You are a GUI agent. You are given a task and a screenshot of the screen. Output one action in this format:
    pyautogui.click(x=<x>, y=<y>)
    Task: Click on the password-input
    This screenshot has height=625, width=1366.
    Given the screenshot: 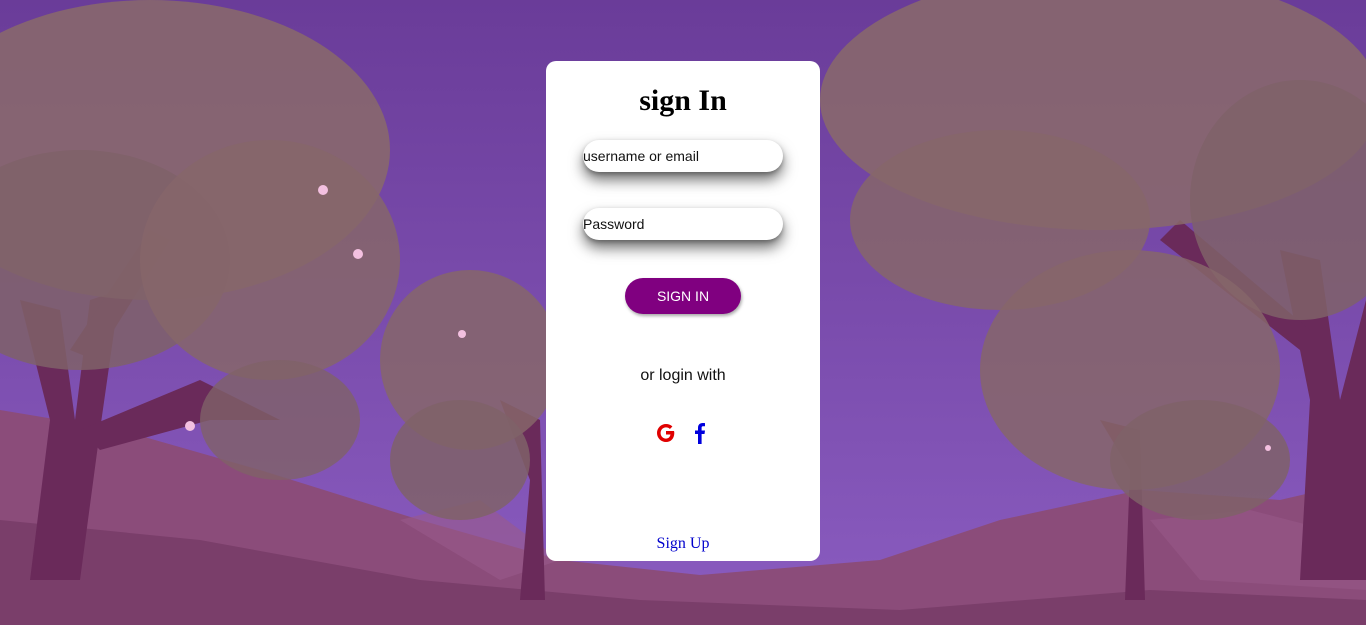 What is the action you would take?
    pyautogui.click(x=683, y=224)
    